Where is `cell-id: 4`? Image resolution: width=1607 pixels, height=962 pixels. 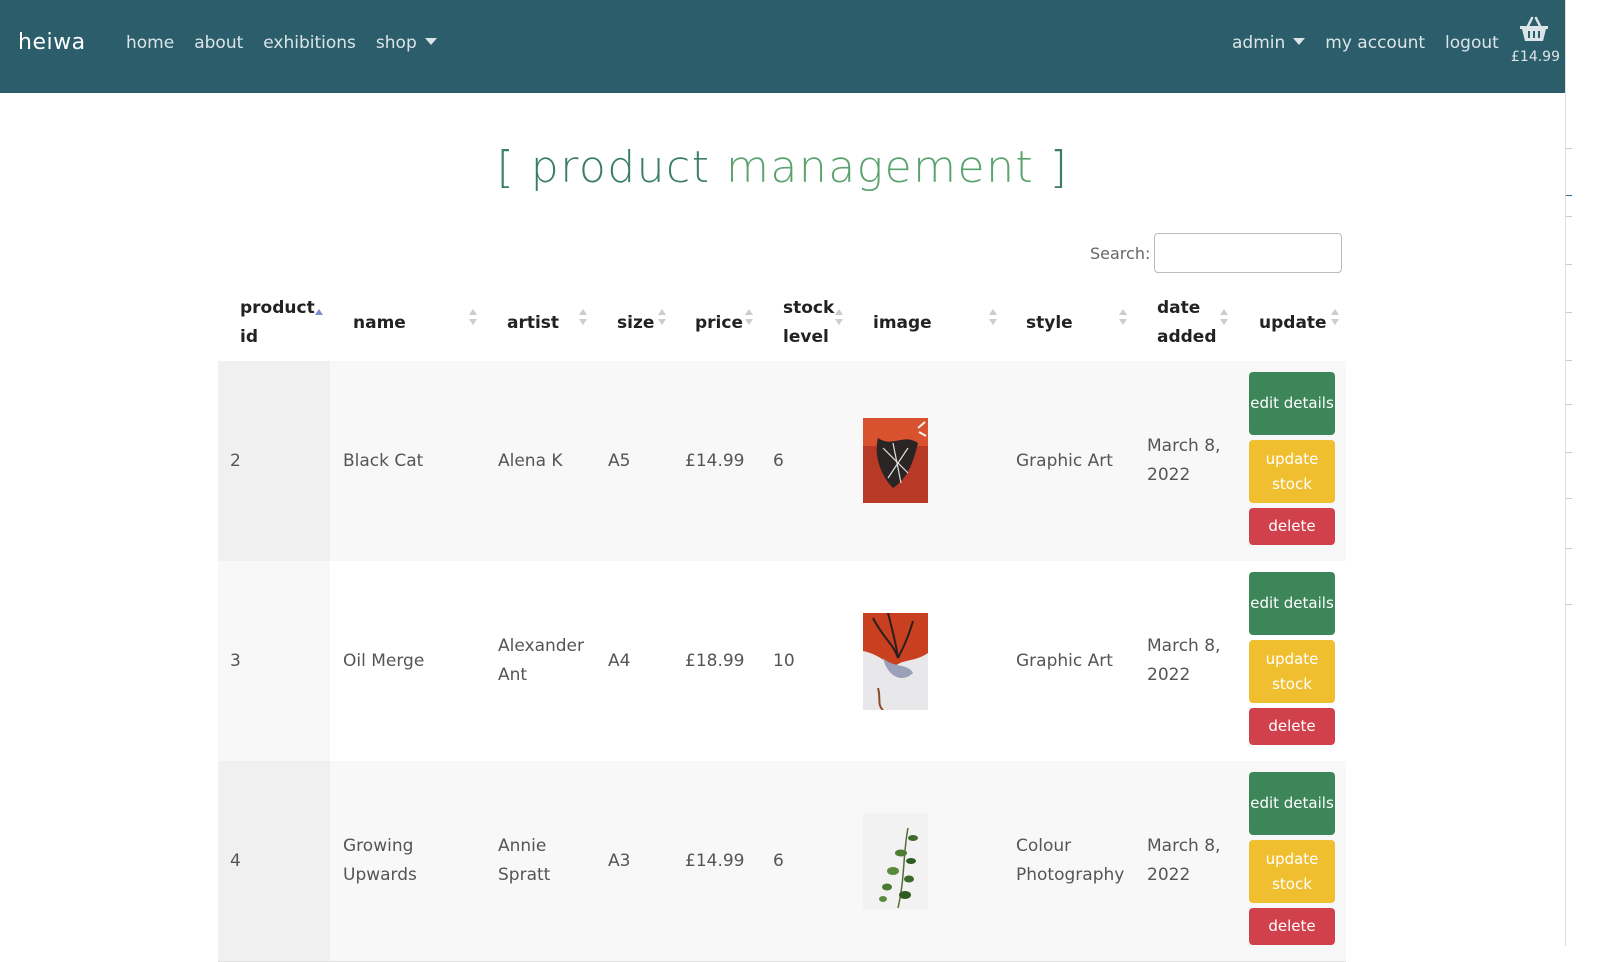 cell-id: 4 is located at coordinates (235, 860).